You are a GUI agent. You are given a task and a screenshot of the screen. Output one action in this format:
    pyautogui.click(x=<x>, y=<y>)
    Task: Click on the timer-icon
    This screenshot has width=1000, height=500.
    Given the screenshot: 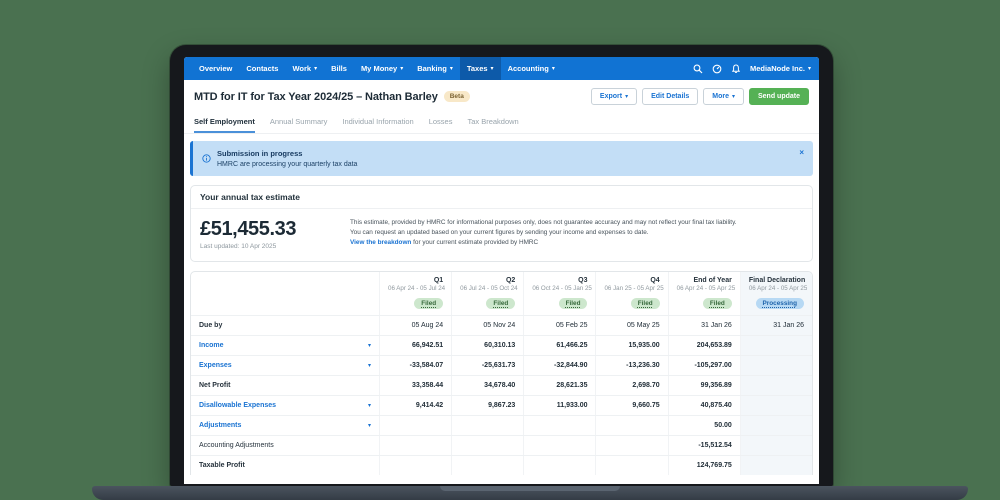 What is the action you would take?
    pyautogui.click(x=717, y=69)
    